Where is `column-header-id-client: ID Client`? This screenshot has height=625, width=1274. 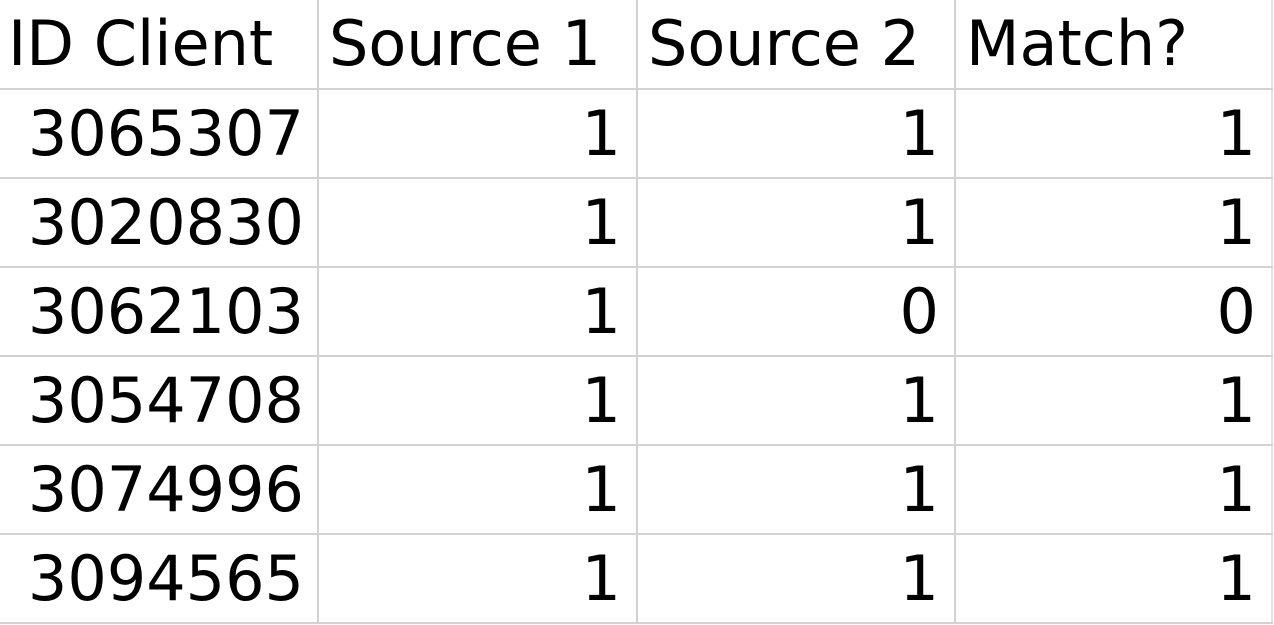 column-header-id-client: ID Client is located at coordinates (159, 45).